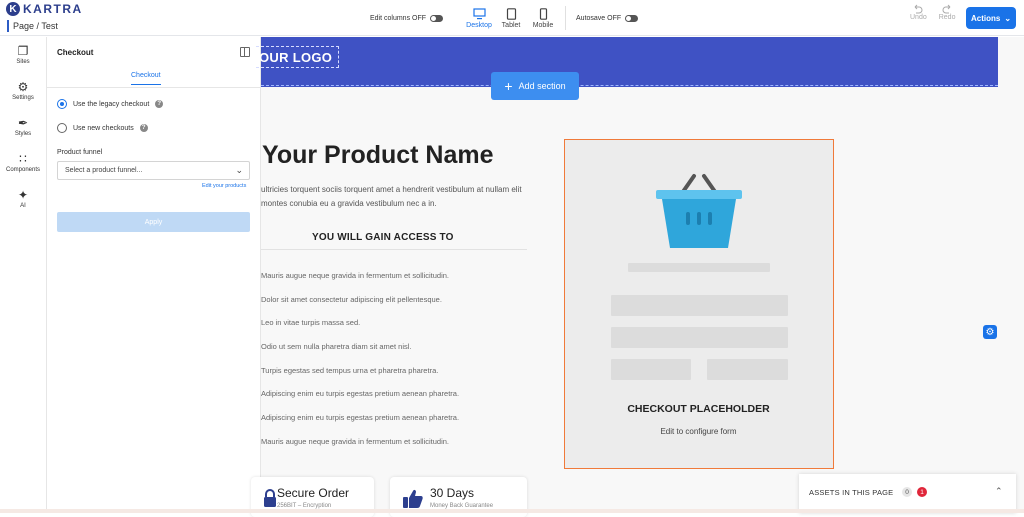 Image resolution: width=1024 pixels, height=517 pixels. What do you see at coordinates (80, 152) in the screenshot?
I see `product-funnel-label: Product funnel` at bounding box center [80, 152].